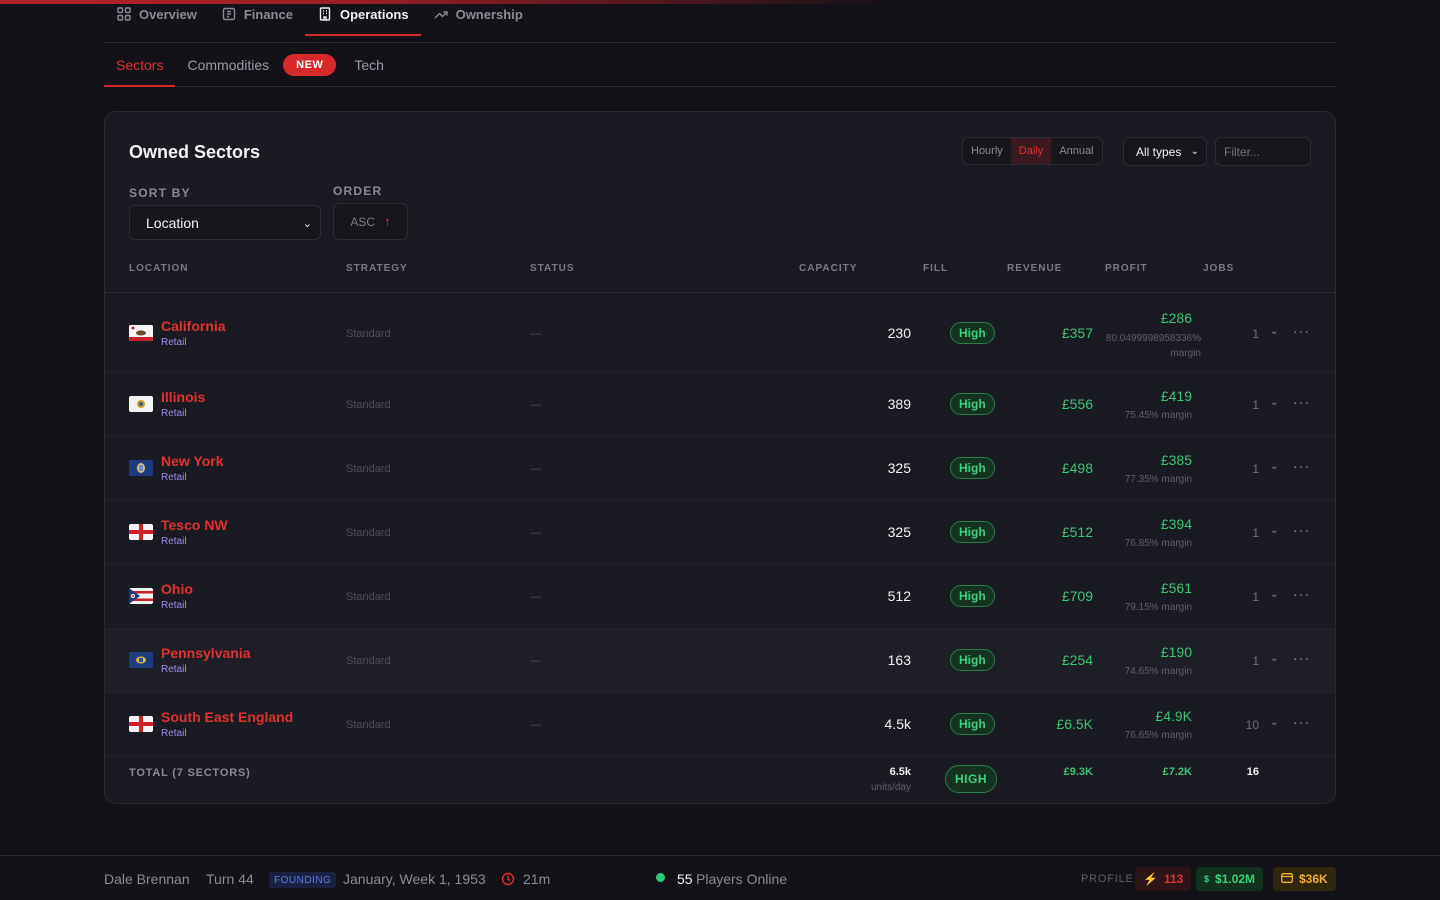  Describe the element at coordinates (1034, 268) in the screenshot. I see `col-revenue: REVENUE` at that location.